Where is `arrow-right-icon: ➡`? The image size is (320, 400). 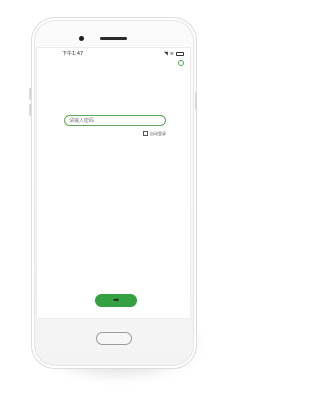 arrow-right-icon: ➡ is located at coordinates (116, 300).